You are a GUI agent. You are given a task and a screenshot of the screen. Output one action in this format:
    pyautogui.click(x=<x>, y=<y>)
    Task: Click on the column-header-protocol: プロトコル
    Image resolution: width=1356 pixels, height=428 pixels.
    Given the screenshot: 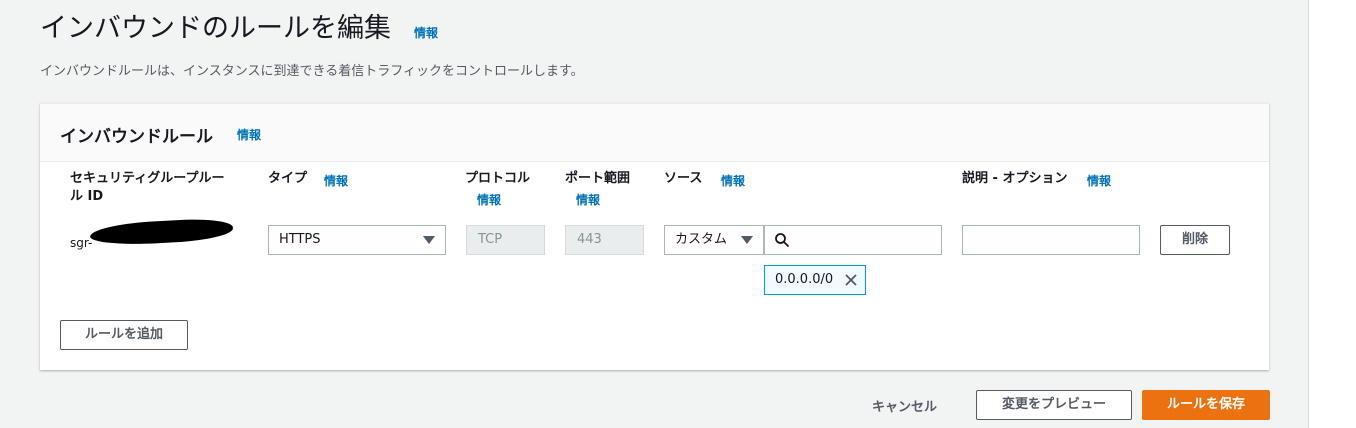 What is the action you would take?
    pyautogui.click(x=498, y=178)
    